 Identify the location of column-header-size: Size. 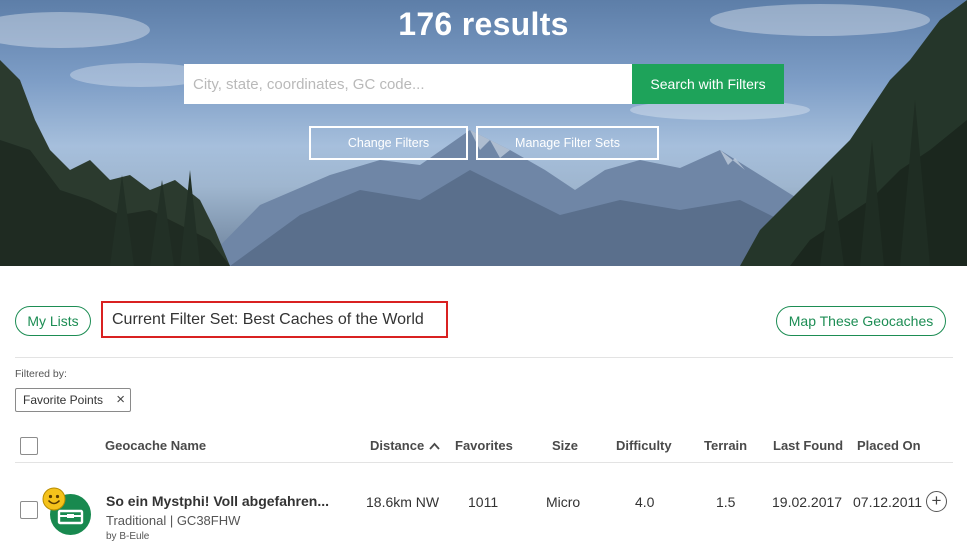
(565, 445).